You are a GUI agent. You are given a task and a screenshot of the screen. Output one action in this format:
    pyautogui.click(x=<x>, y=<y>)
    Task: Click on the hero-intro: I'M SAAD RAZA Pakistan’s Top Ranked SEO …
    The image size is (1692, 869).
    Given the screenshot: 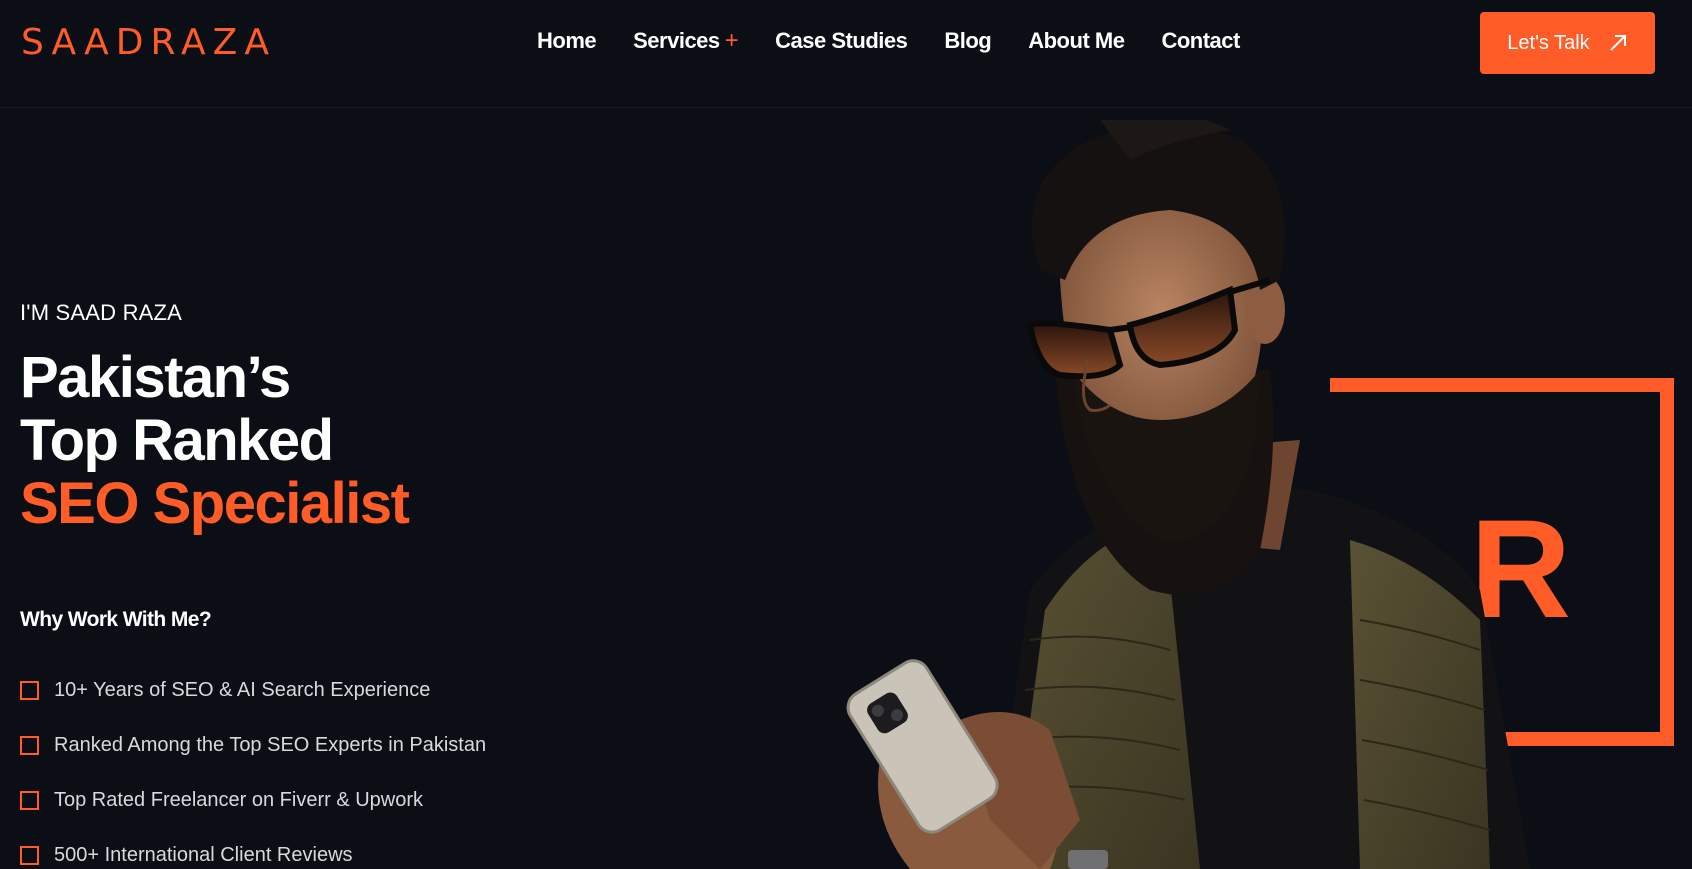 What is the action you would take?
    pyautogui.click(x=215, y=418)
    